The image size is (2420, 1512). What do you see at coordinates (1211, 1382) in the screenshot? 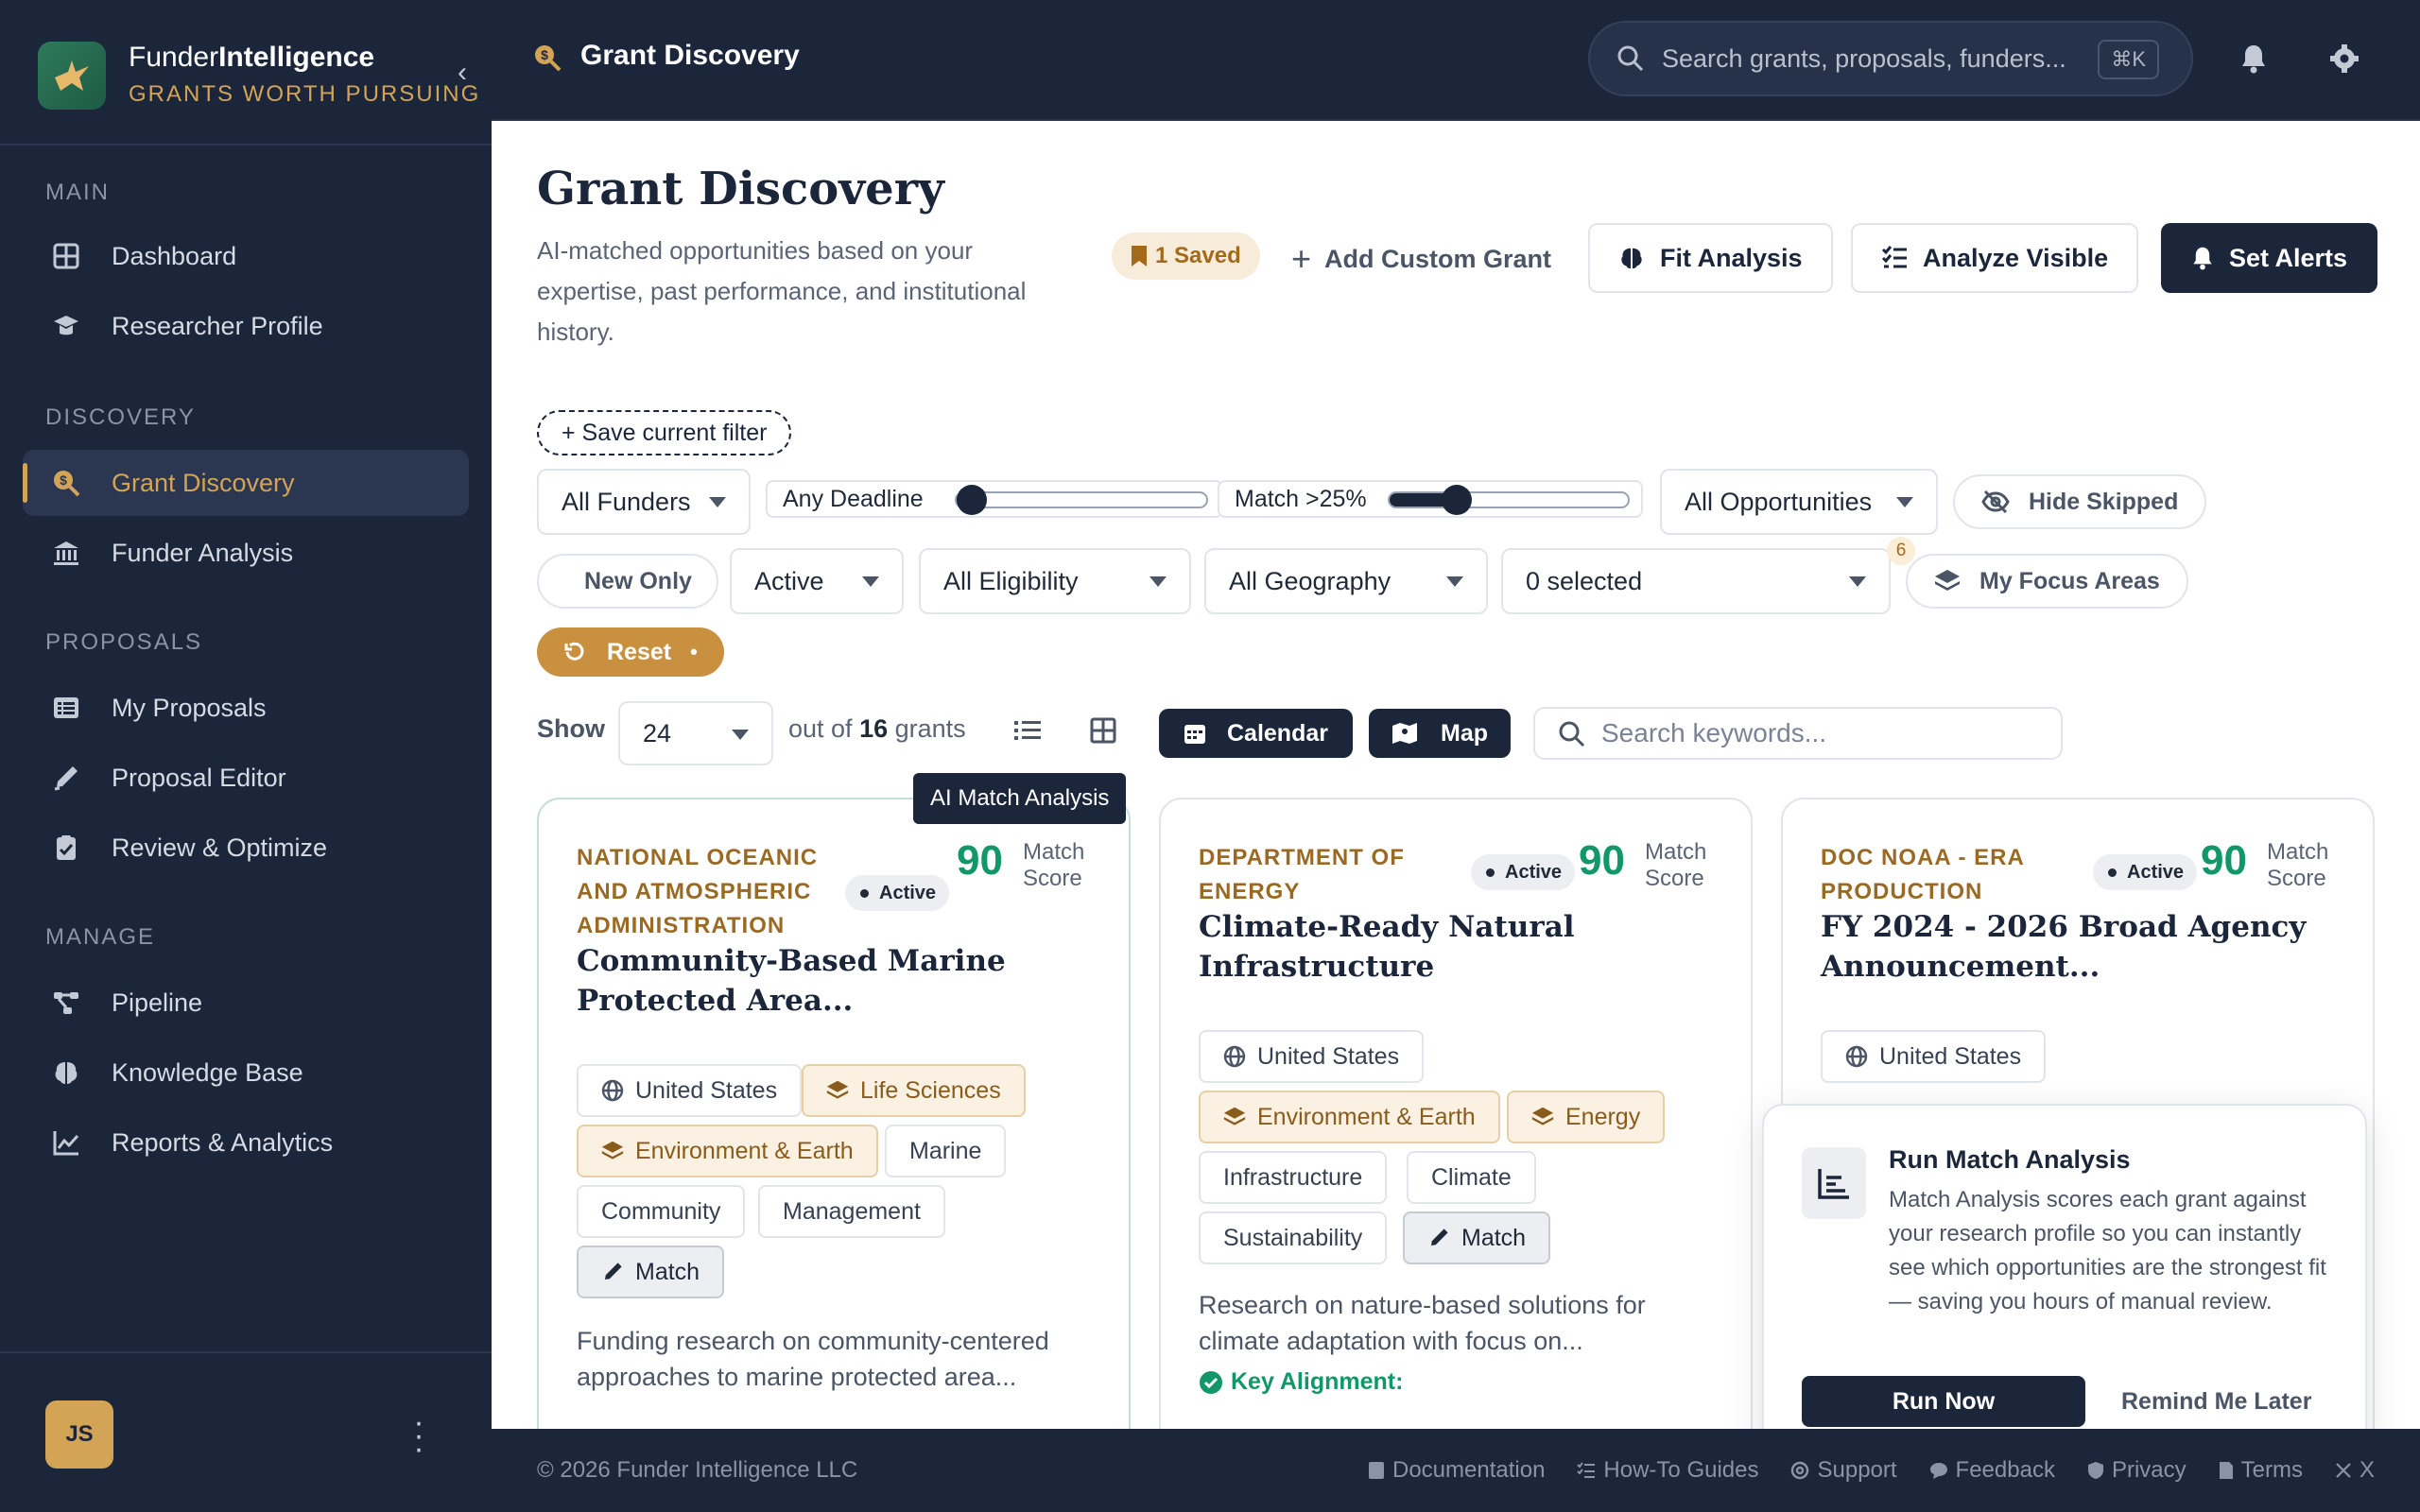
I see `check-circle-icon` at bounding box center [1211, 1382].